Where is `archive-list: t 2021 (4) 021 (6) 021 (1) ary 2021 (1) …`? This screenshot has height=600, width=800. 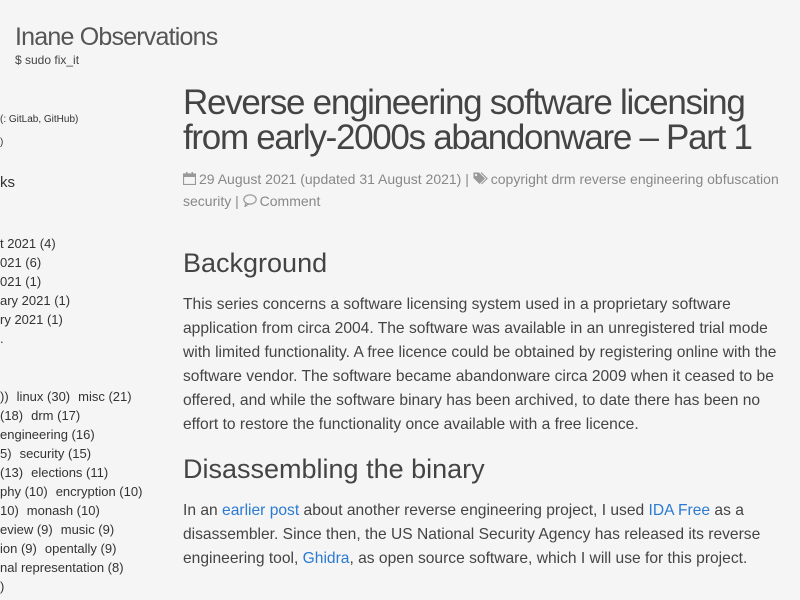
archive-list: t 2021 (4) 021 (6) 021 (1) ary 2021 (1) … is located at coordinates (35, 293).